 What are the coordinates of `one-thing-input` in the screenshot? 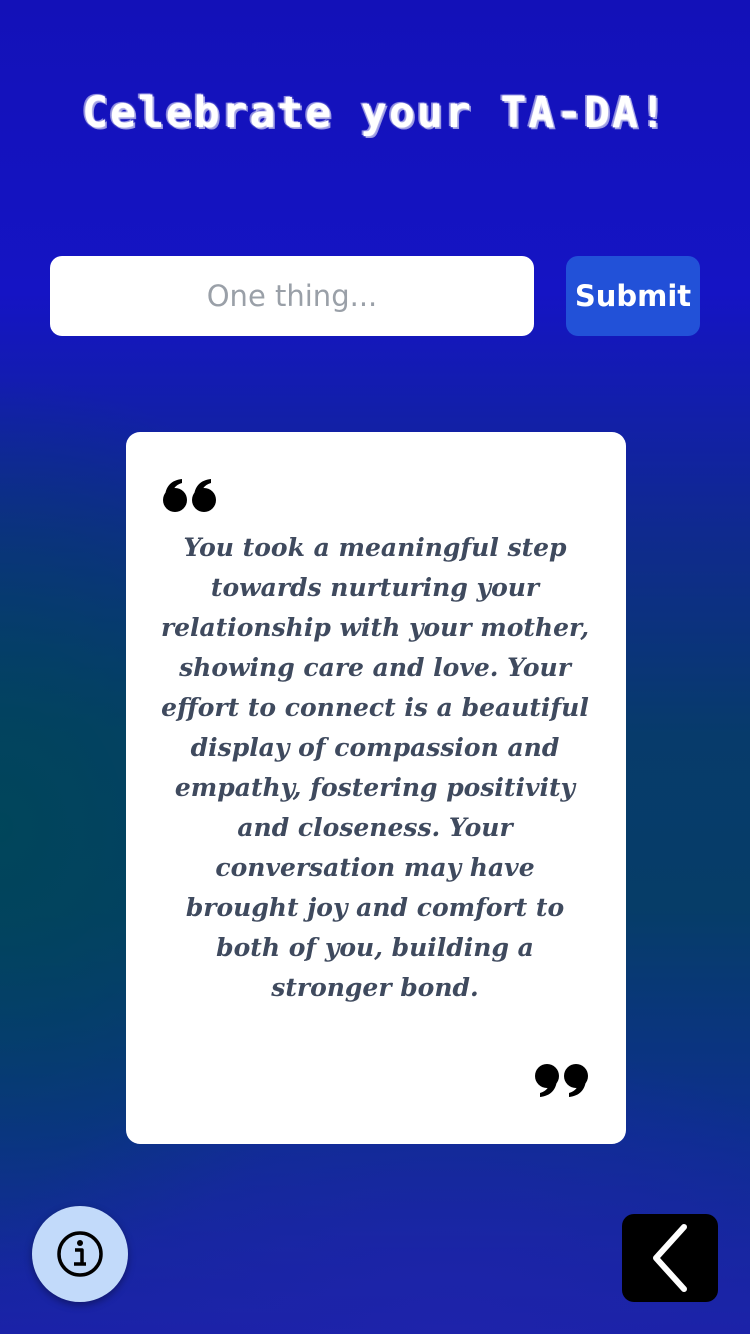 It's located at (292, 296).